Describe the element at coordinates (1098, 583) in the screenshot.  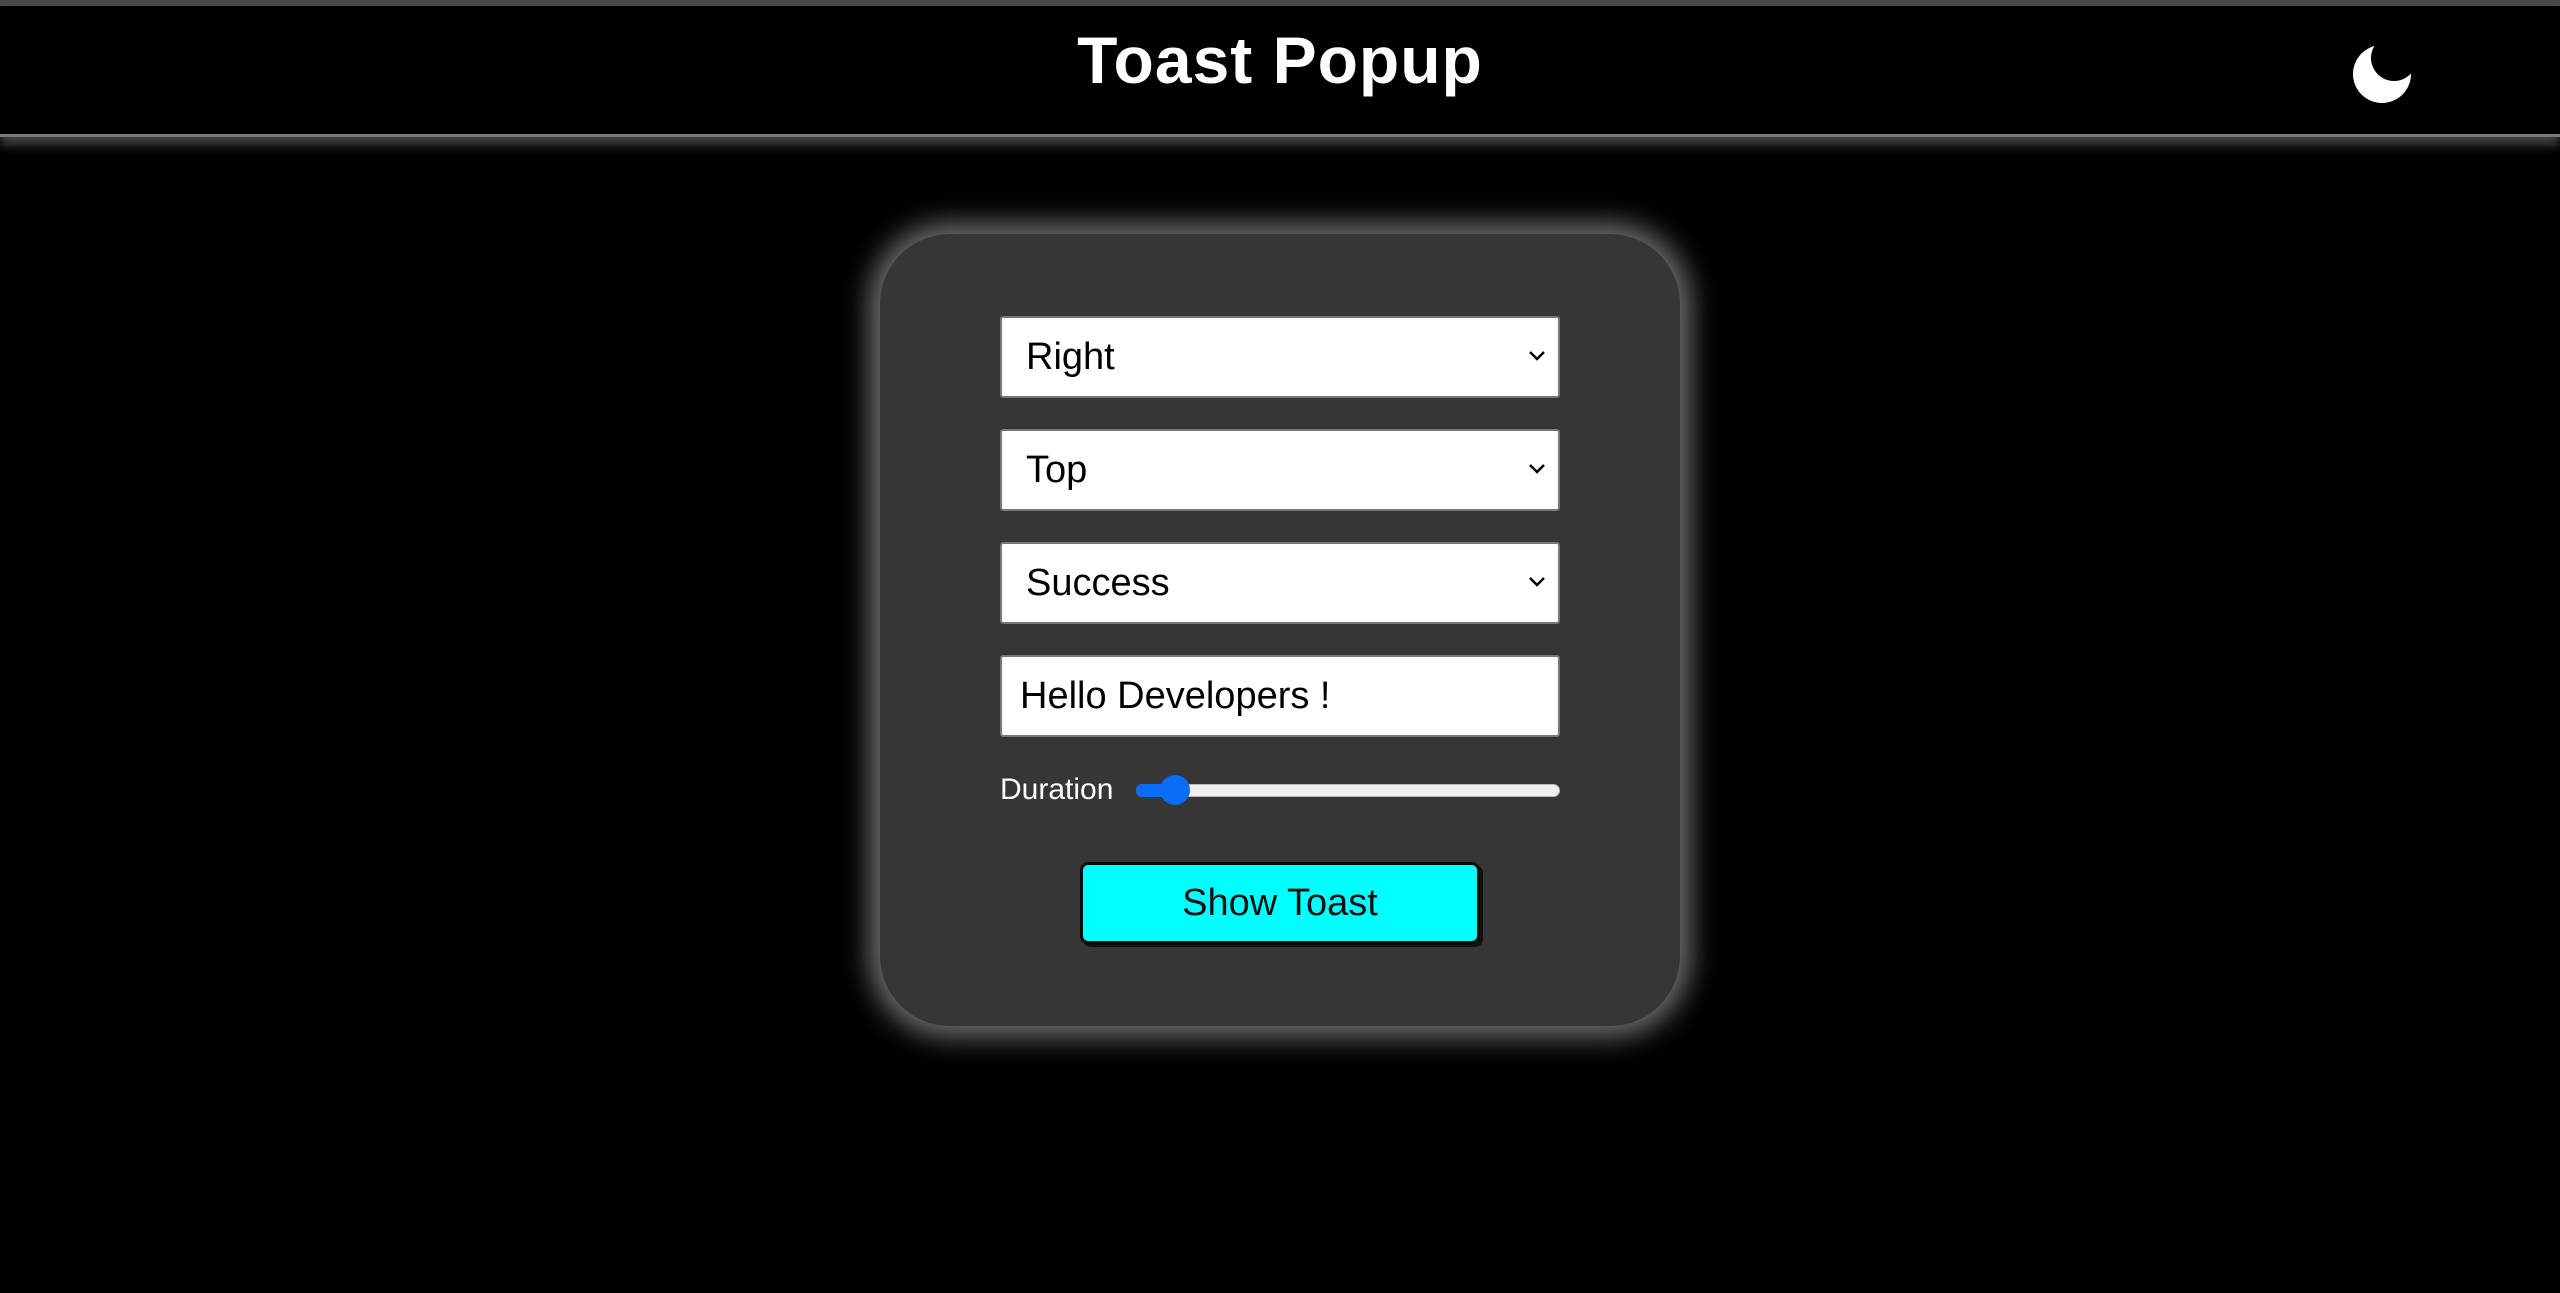
I see `toast-type-value: Success` at that location.